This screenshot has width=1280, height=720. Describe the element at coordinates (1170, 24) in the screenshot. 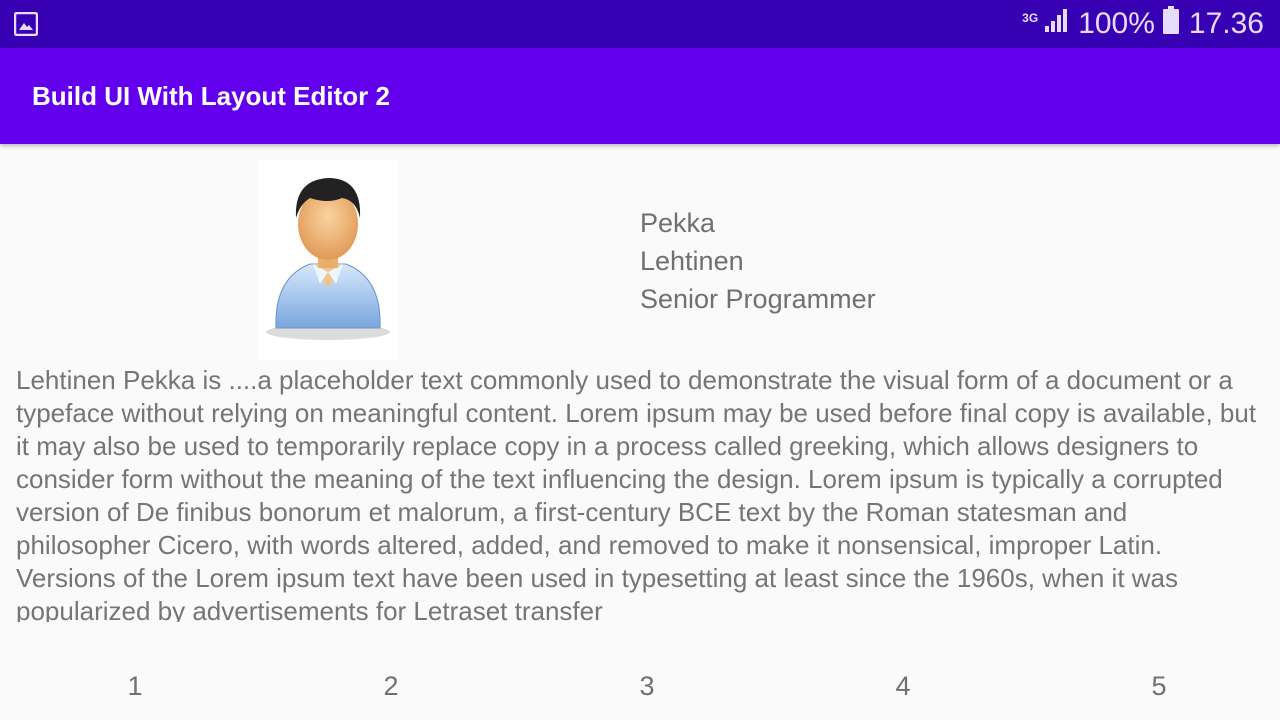

I see `battery-full-icon` at that location.